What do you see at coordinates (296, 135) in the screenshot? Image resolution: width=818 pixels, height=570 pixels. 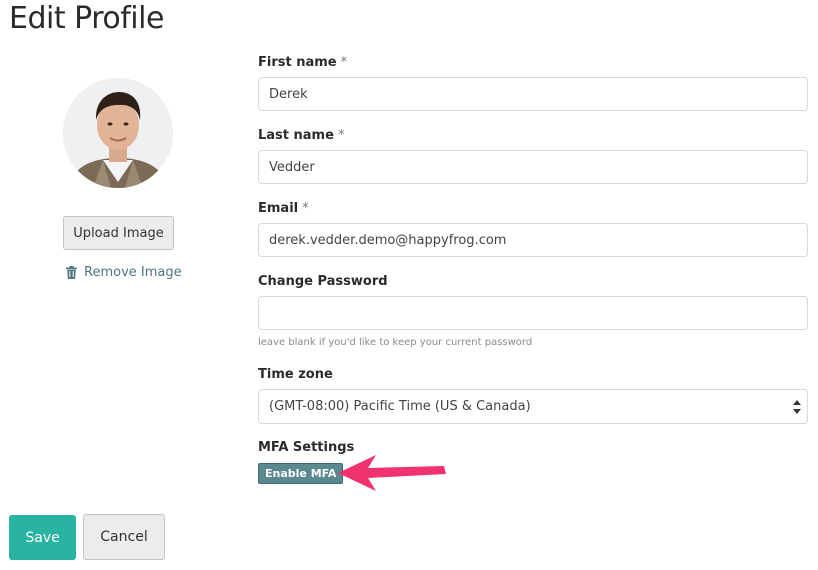 I see `last-name-label-text: Last name` at bounding box center [296, 135].